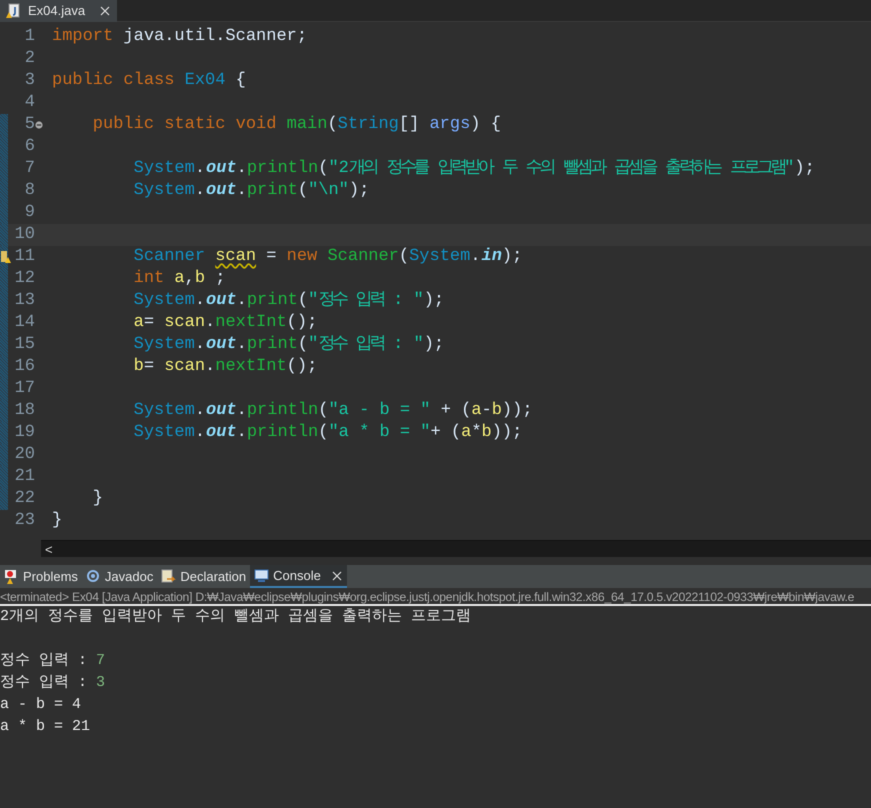 The width and height of the screenshot is (871, 808). Describe the element at coordinates (29, 81) in the screenshot. I see `line-number: 3` at that location.